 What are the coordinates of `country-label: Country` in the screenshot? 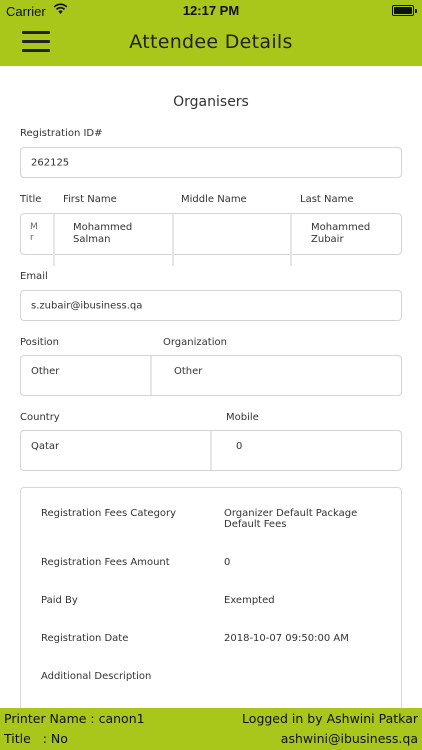 It's located at (40, 417).